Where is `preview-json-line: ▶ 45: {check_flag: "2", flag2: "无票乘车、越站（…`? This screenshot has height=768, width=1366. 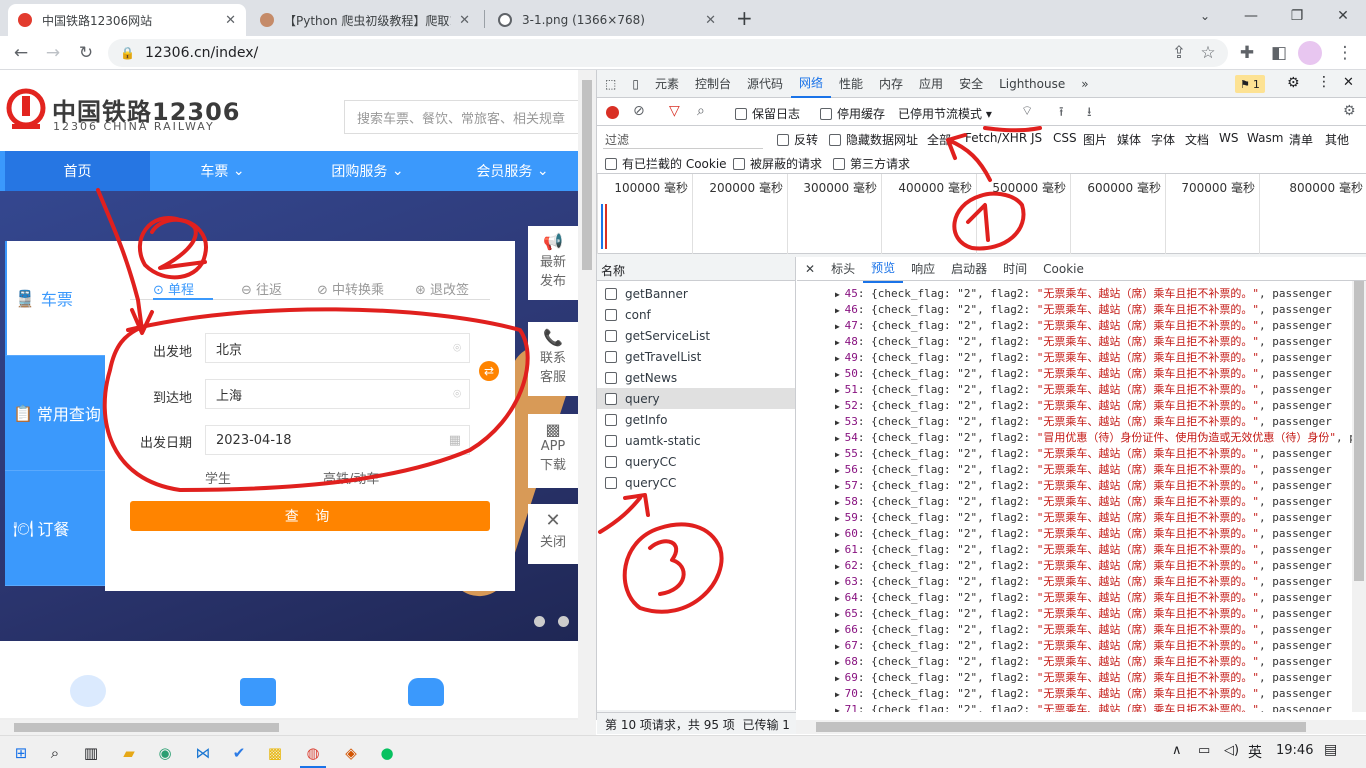
preview-json-line: ▶ 45: {check_flag: "2", flag2: "无票乘车、越站（… is located at coordinates (1074, 293).